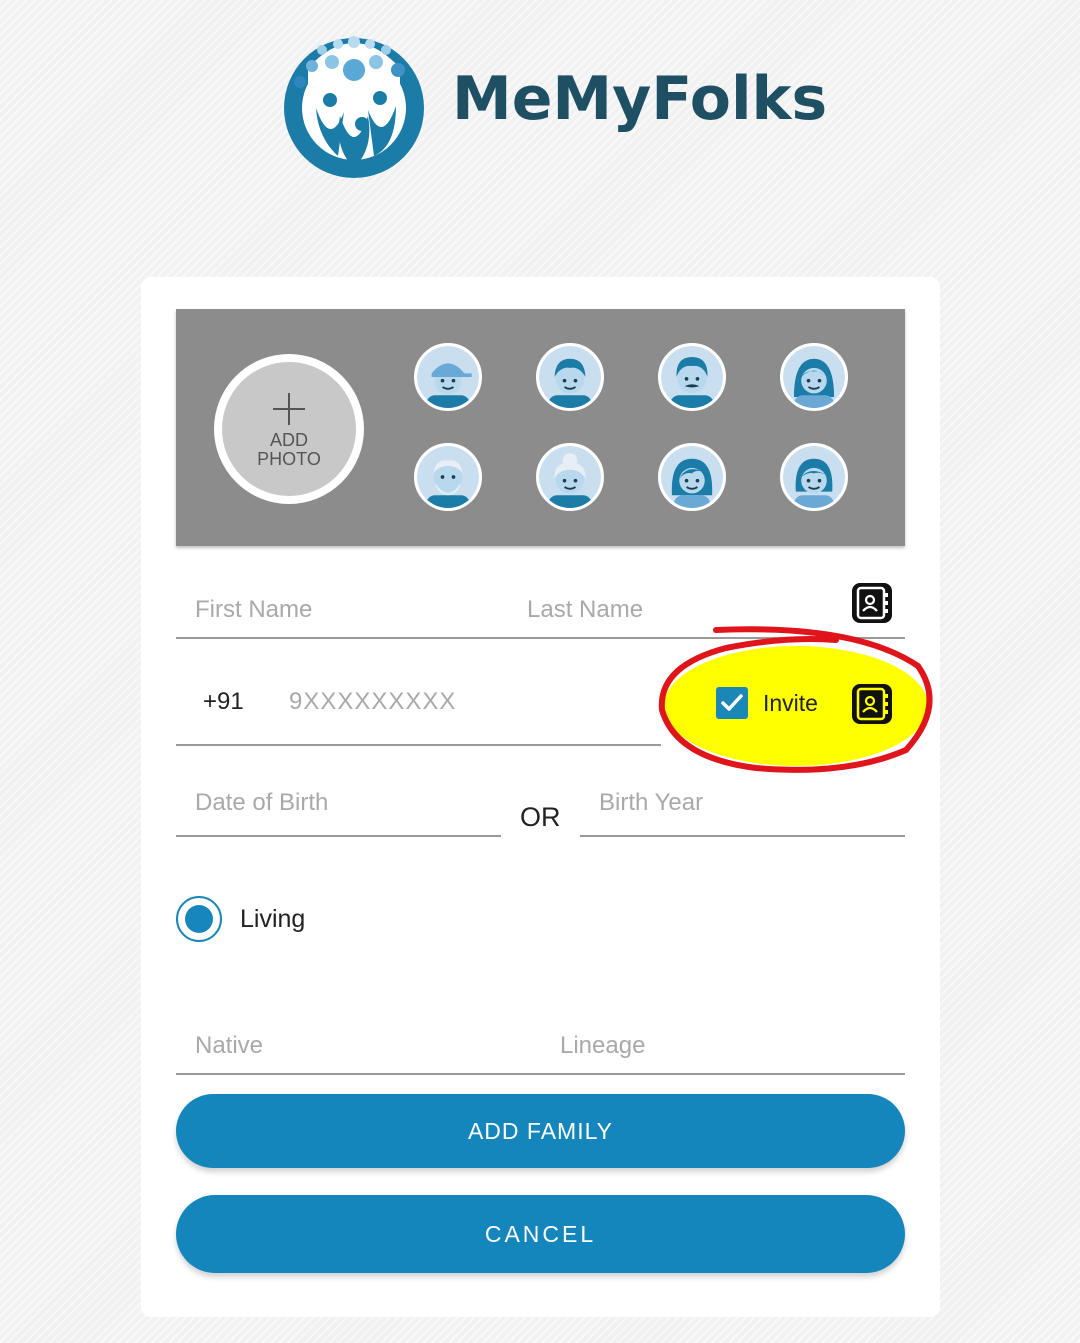 This screenshot has width=1080, height=1343. Describe the element at coordinates (742, 836) in the screenshot. I see `birth-year-underline` at that location.